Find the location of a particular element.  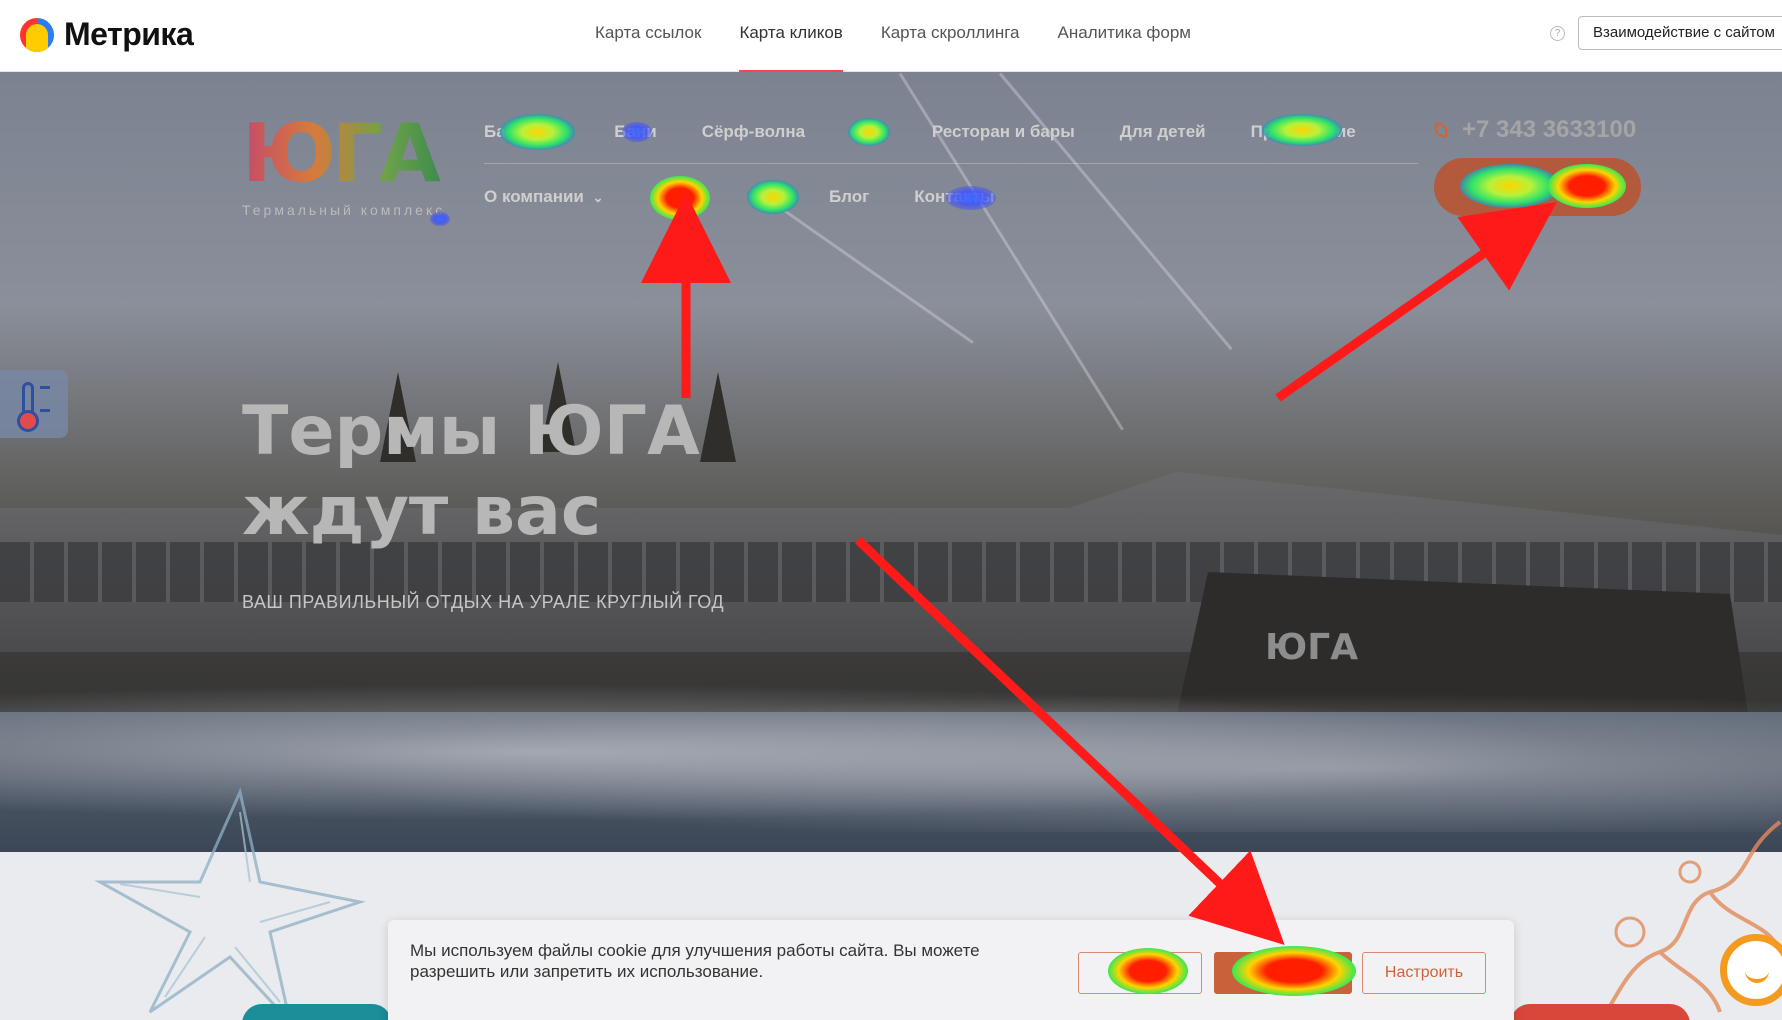

hero-title-line2: ждут вас is located at coordinates (422, 511).